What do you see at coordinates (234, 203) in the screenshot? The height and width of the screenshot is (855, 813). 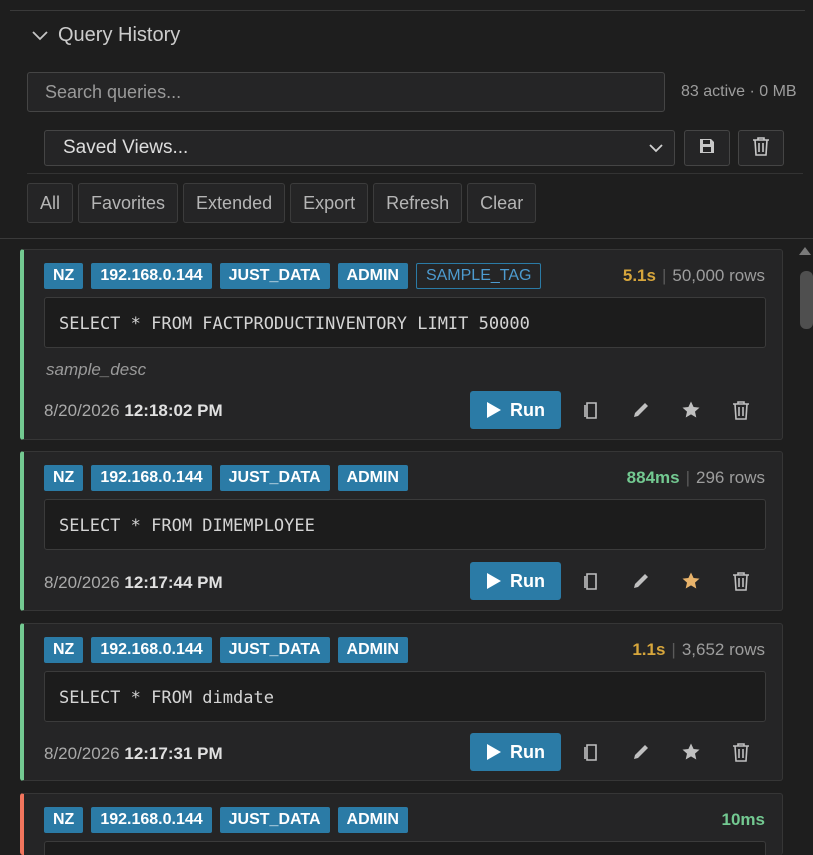 I see `filter-extended-button: Extended` at bounding box center [234, 203].